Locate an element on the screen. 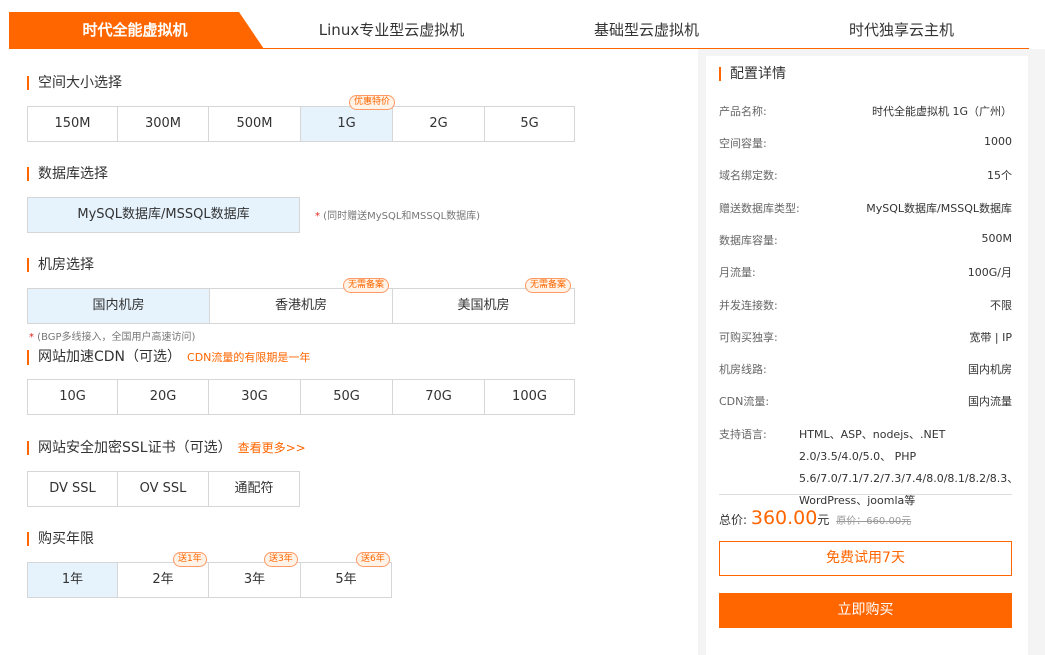 The width and height of the screenshot is (1045, 655). years-option-5: 5年 is located at coordinates (346, 580).